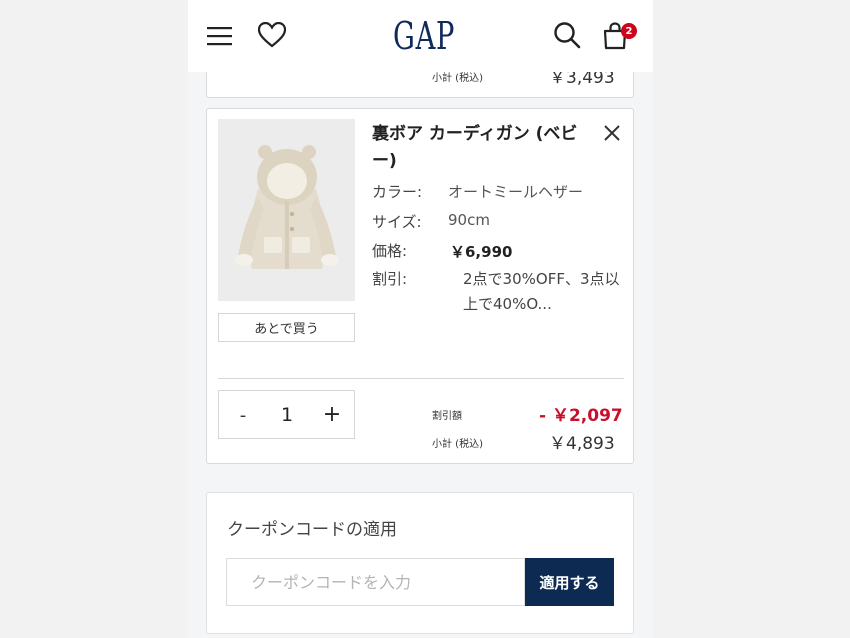 Image resolution: width=850 pixels, height=638 pixels. Describe the element at coordinates (582, 444) in the screenshot. I see `subtotal-value: ￥4,893` at that location.